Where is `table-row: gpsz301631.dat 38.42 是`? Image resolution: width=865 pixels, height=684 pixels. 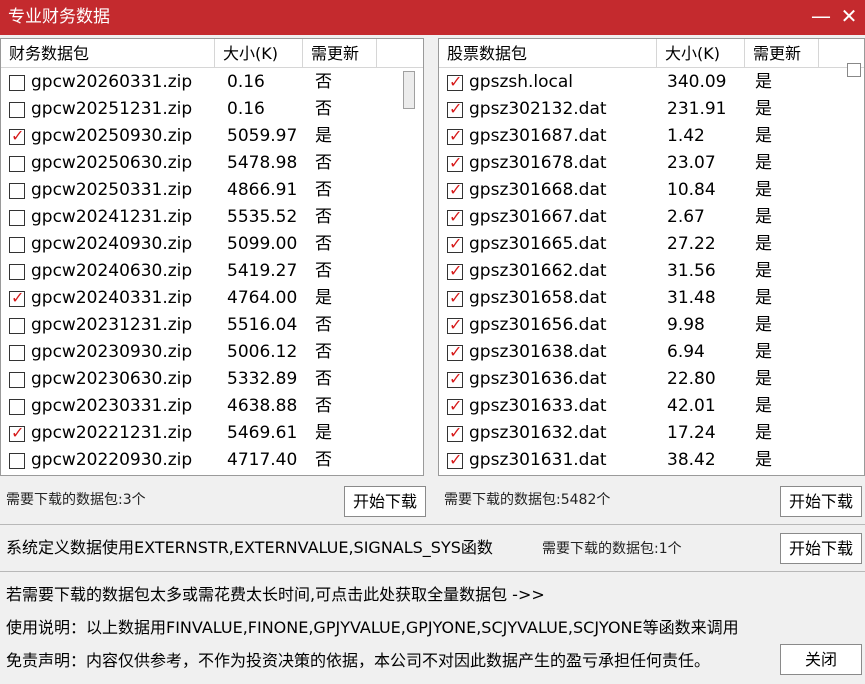
table-row: gpsz301631.dat 38.42 是 is located at coordinates (651, 460).